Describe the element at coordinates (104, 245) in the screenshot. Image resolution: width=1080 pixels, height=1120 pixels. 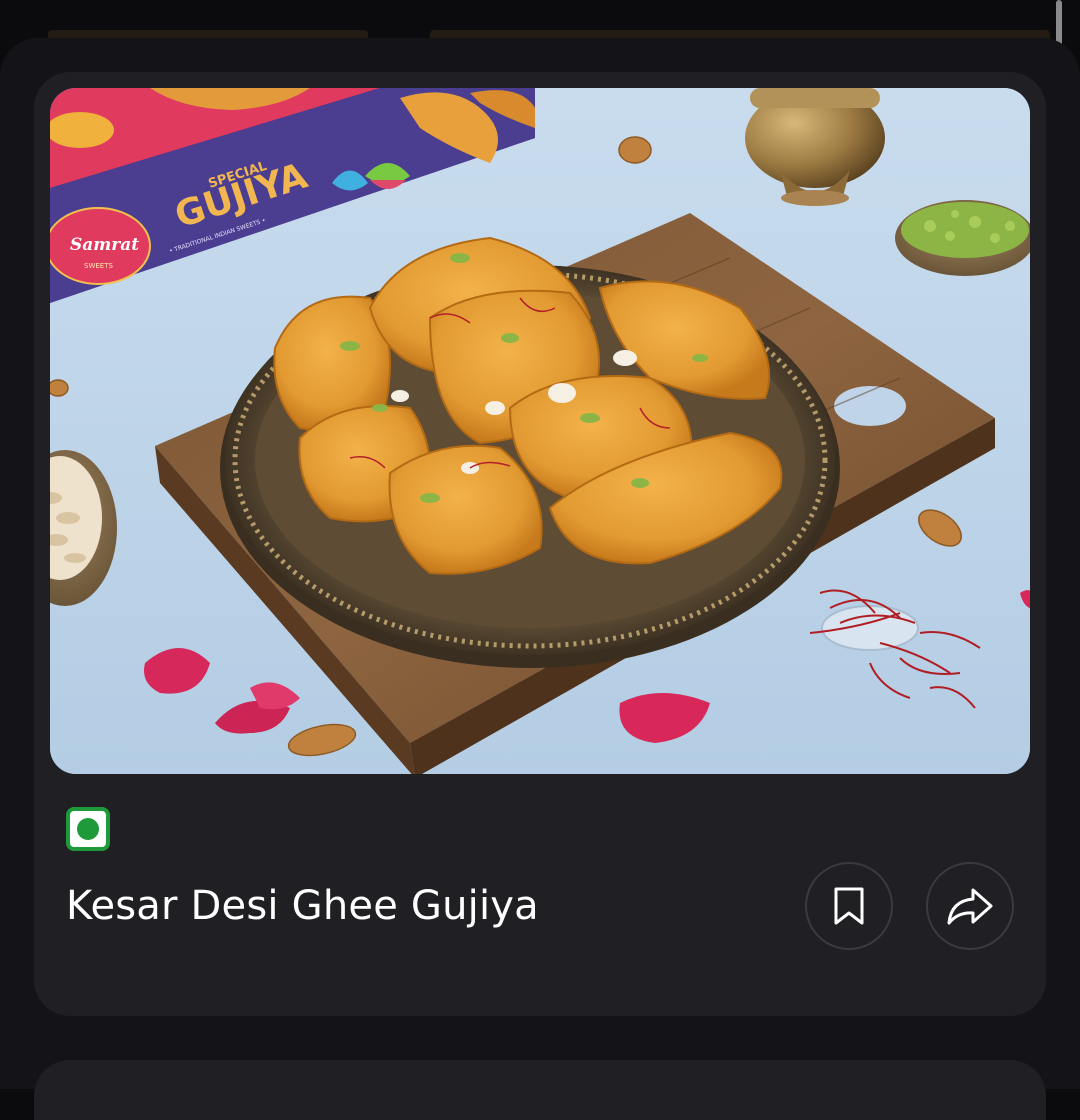
I see `box-brand-name: Samrat` at that location.